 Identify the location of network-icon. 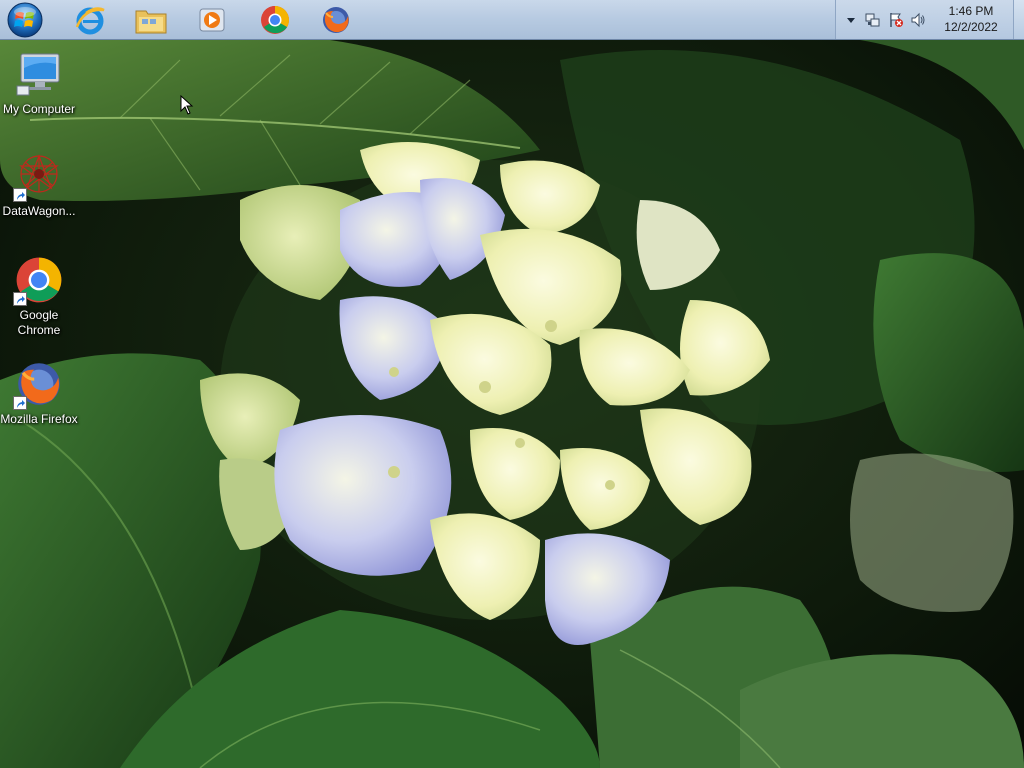
(872, 20).